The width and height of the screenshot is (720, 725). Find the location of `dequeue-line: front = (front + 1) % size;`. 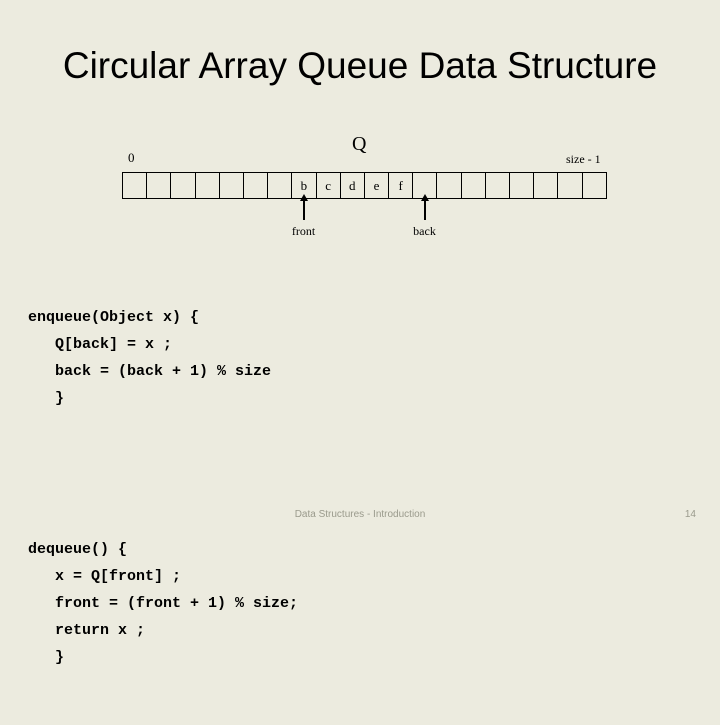

dequeue-line: front = (front + 1) % size; is located at coordinates (163, 603).